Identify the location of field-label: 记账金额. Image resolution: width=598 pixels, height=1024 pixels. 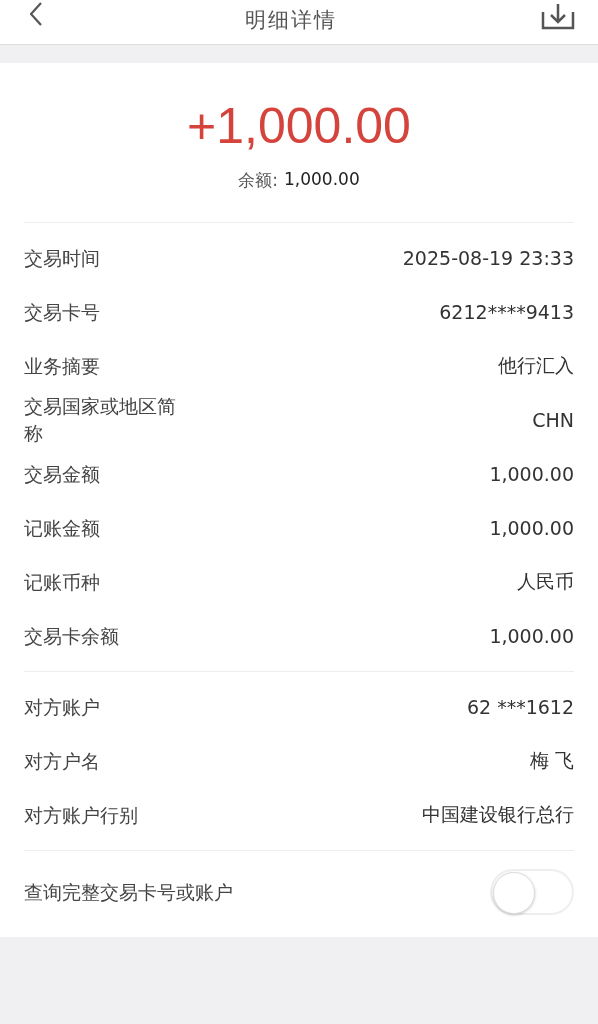
(62, 528).